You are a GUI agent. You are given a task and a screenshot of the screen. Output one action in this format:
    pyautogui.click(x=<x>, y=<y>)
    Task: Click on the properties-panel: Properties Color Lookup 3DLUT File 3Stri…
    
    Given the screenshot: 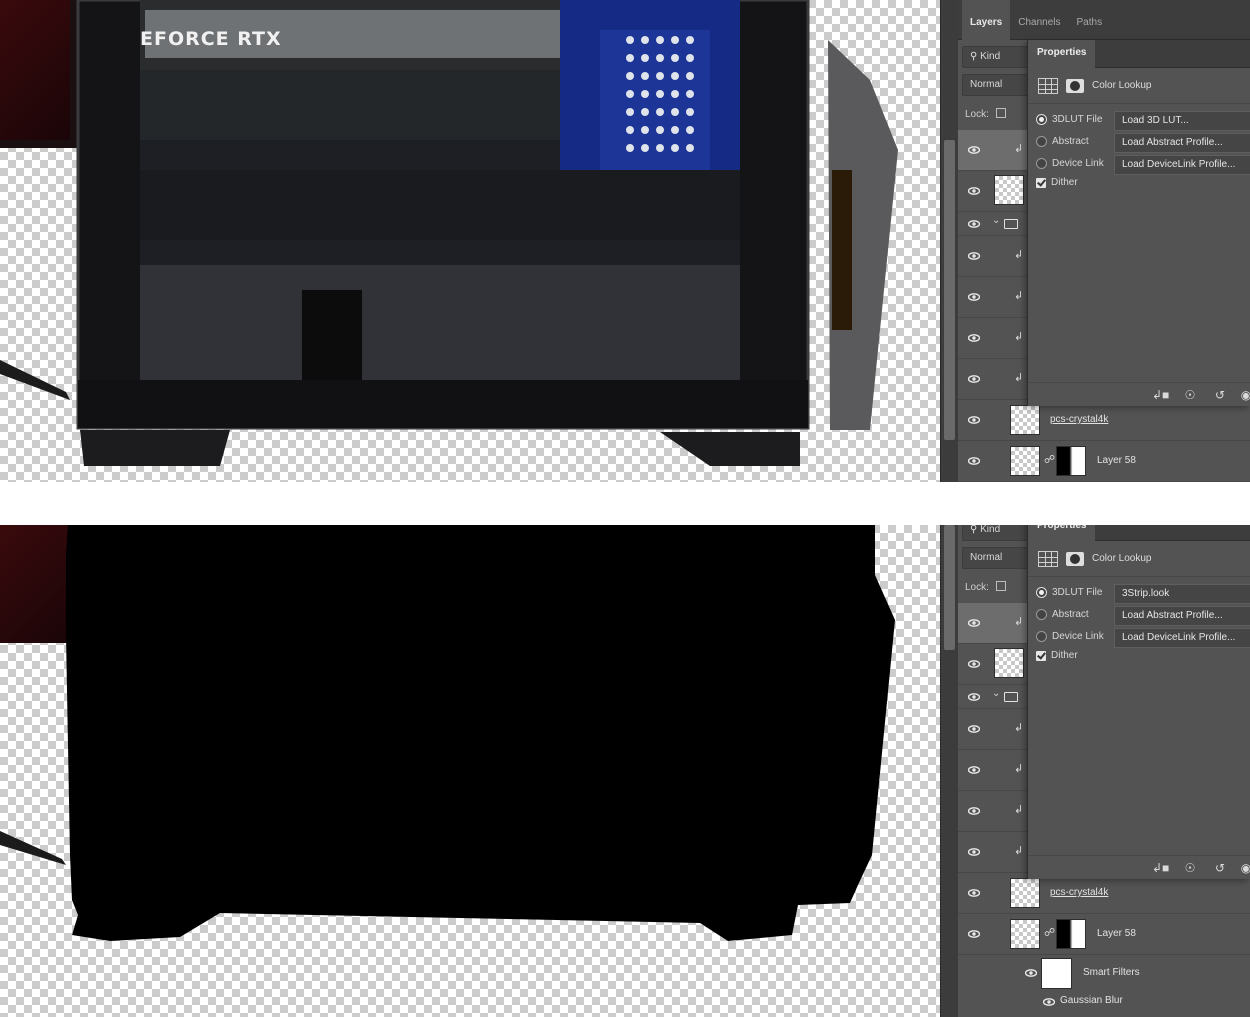 What is the action you would take?
    pyautogui.click(x=1138, y=702)
    